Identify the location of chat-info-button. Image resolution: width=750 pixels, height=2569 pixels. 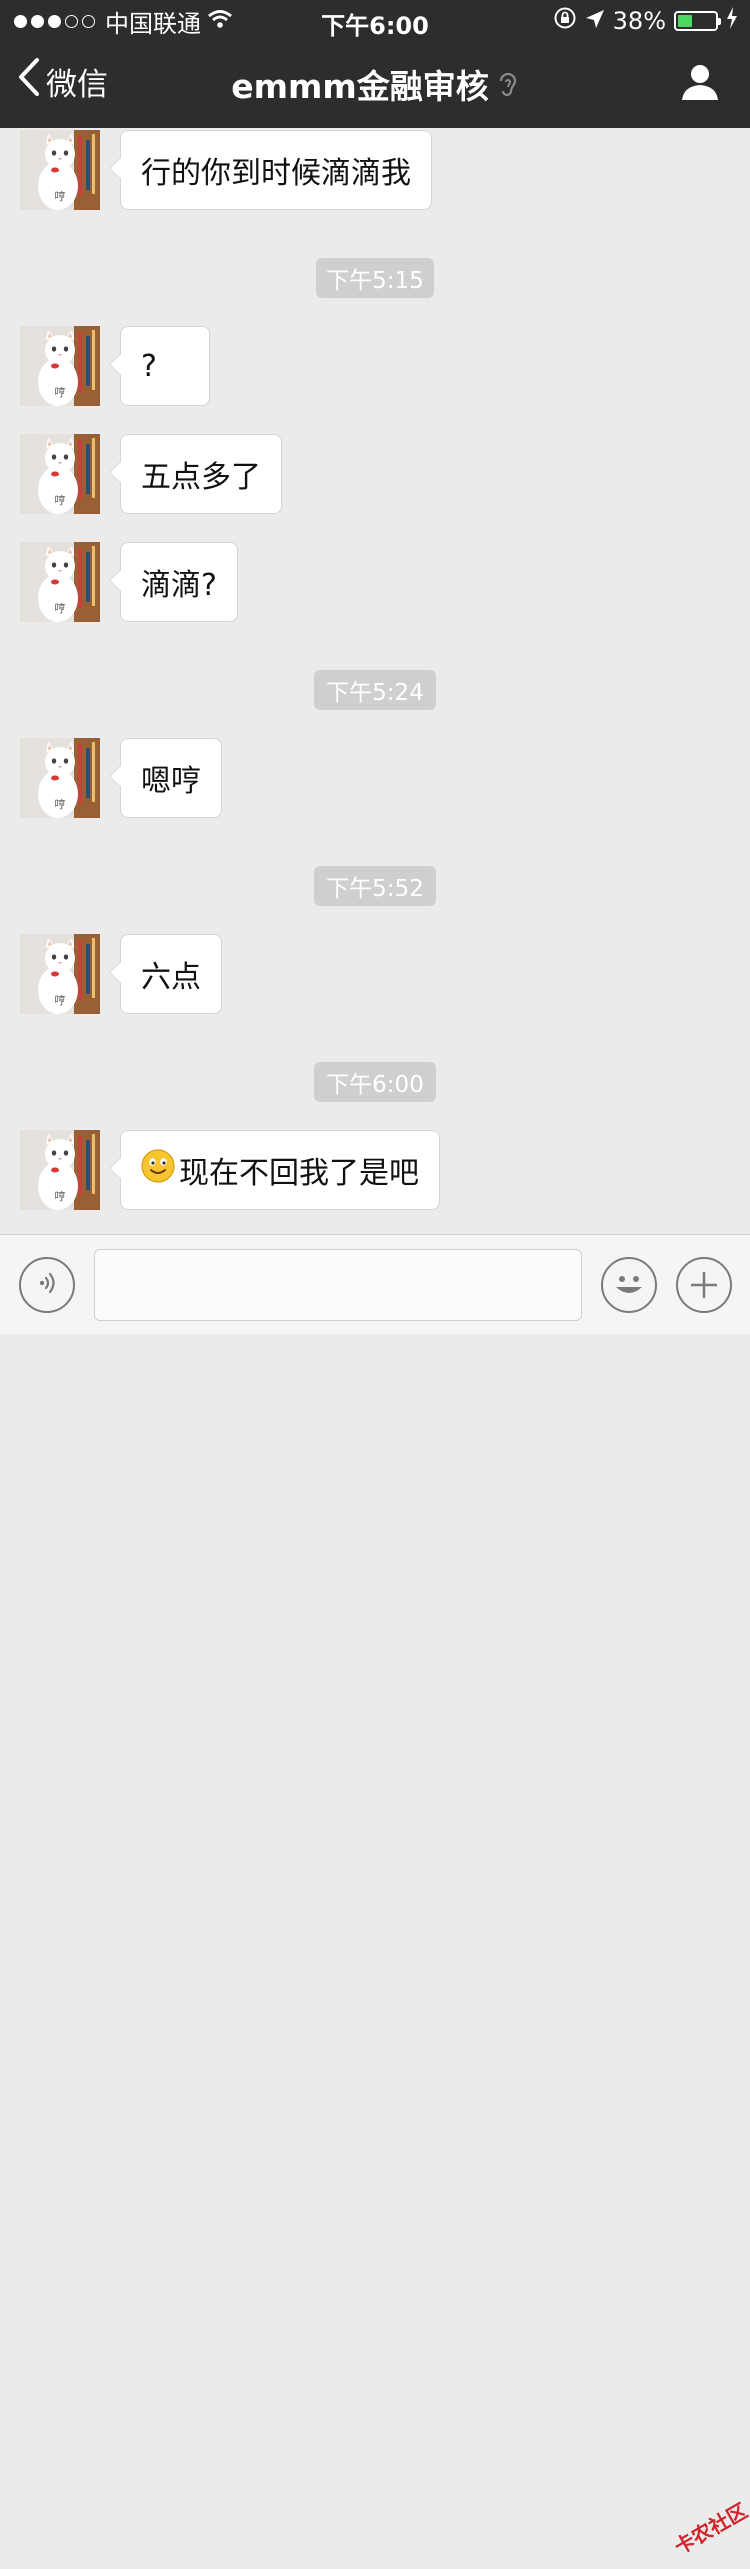
(700, 84).